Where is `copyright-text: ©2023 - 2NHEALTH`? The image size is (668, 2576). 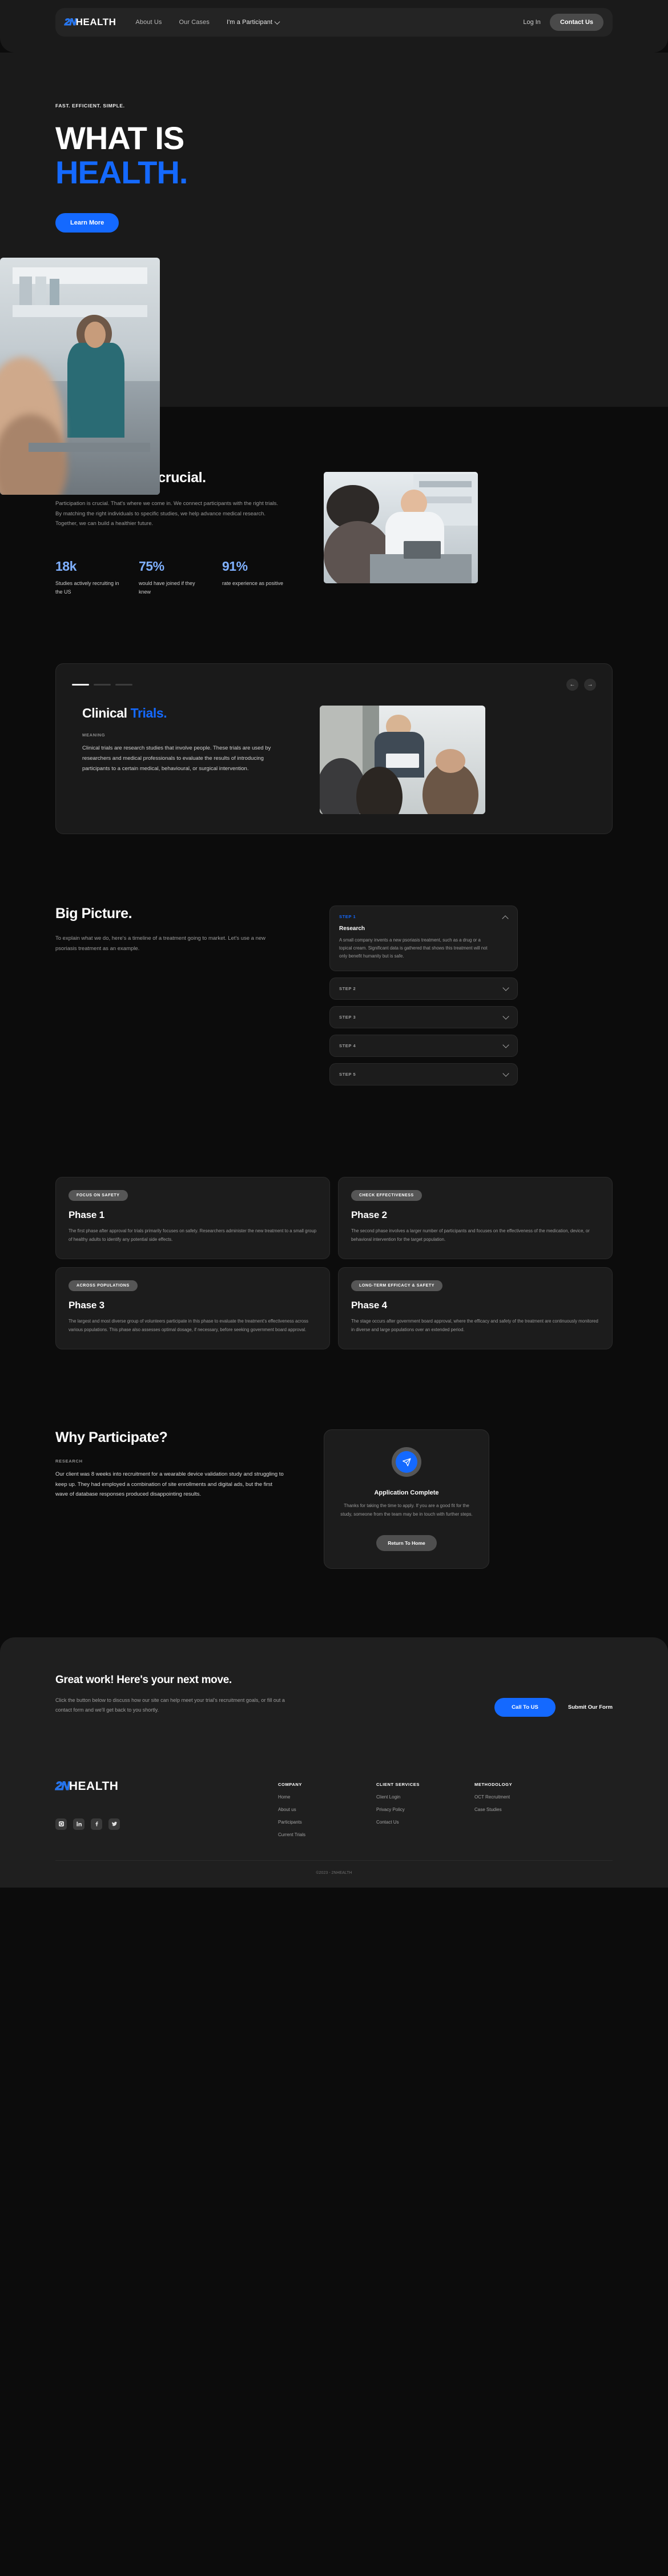 copyright-text: ©2023 - 2NHEALTH is located at coordinates (334, 1874).